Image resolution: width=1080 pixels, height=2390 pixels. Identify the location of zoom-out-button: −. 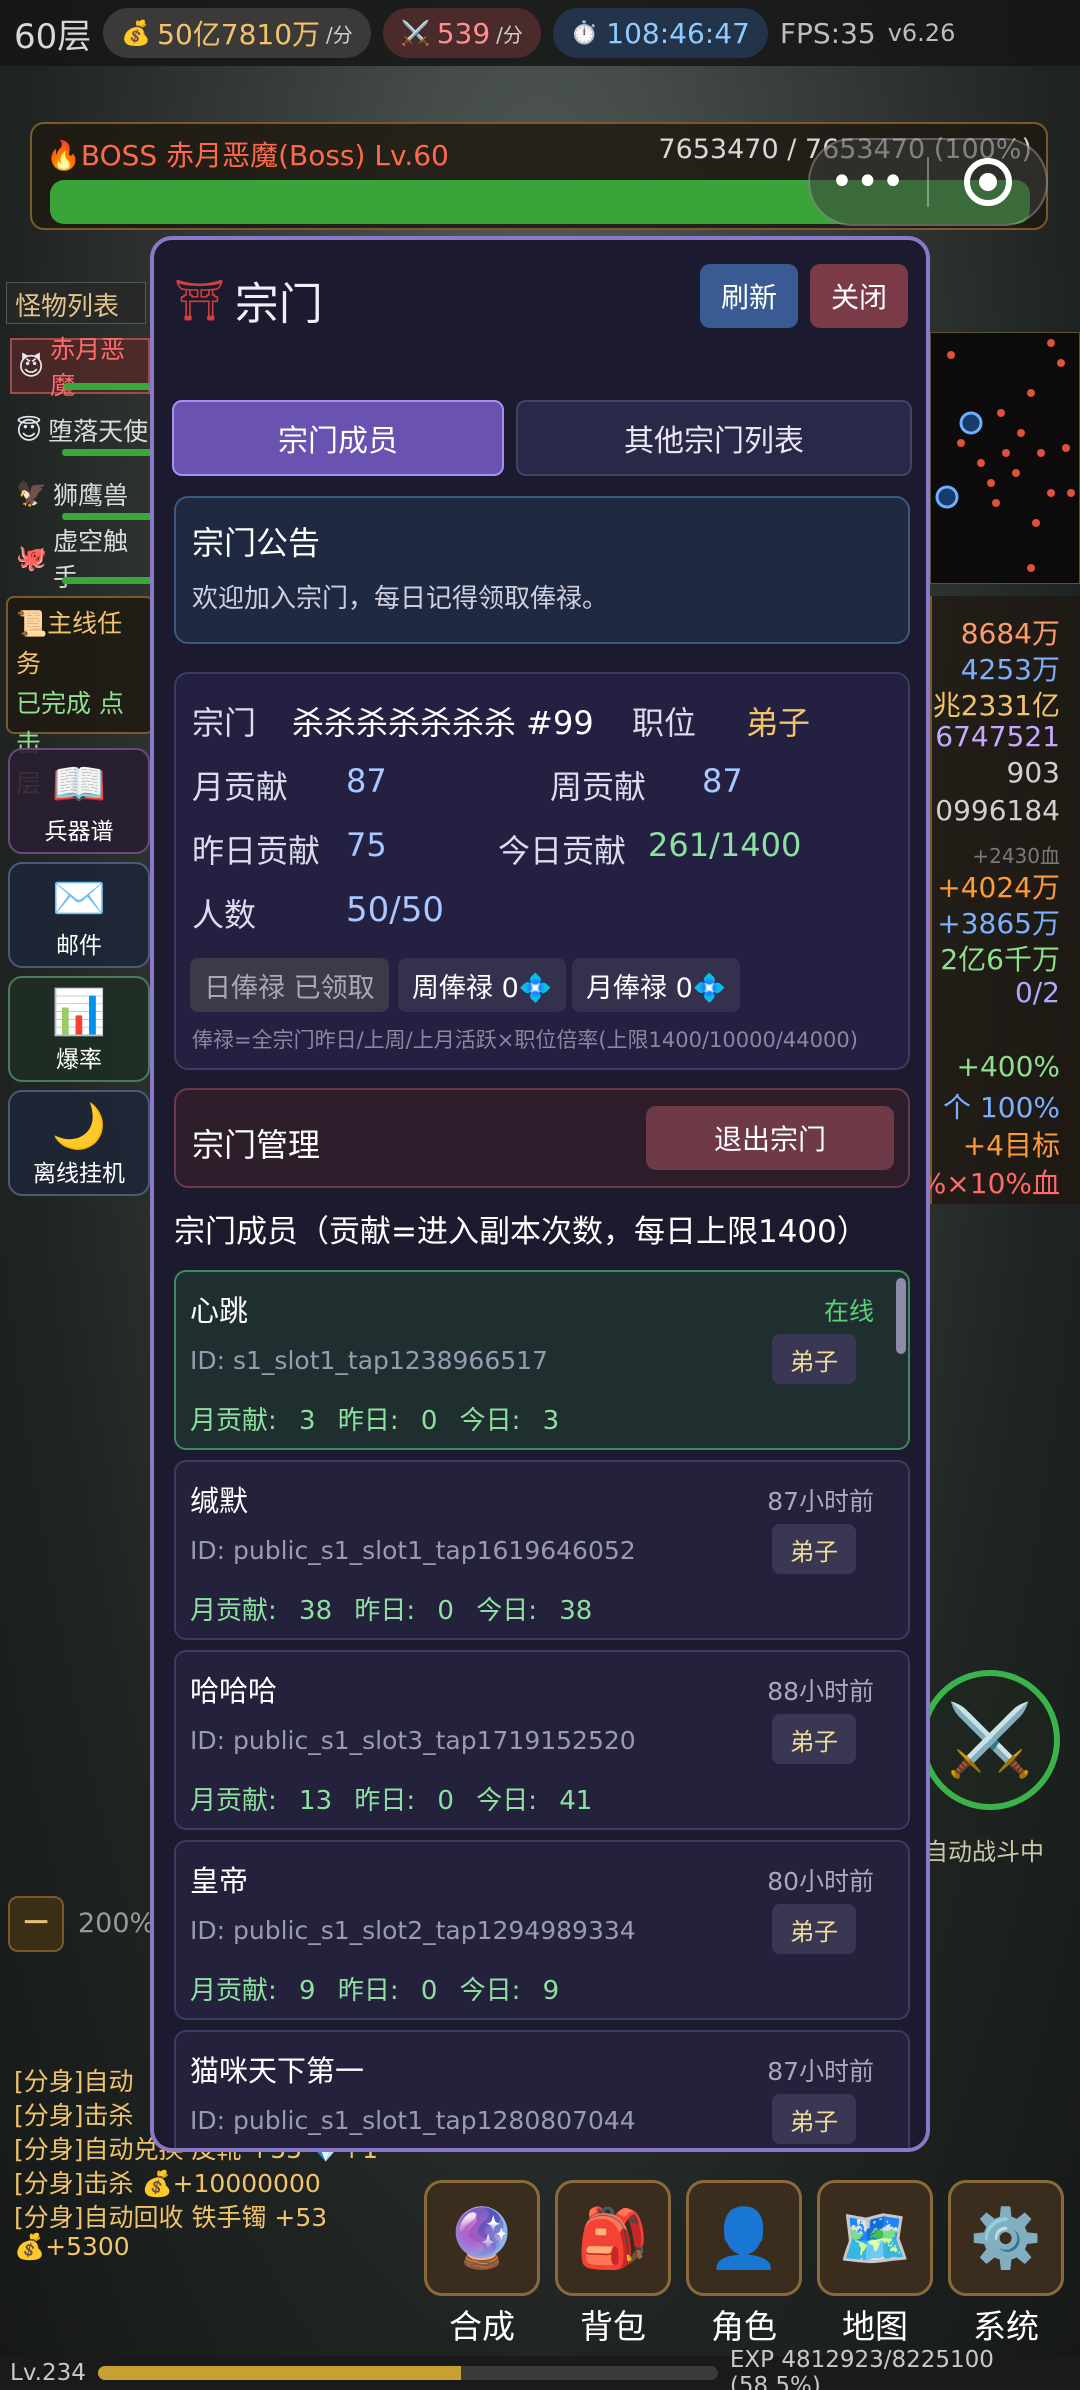
(36, 1924).